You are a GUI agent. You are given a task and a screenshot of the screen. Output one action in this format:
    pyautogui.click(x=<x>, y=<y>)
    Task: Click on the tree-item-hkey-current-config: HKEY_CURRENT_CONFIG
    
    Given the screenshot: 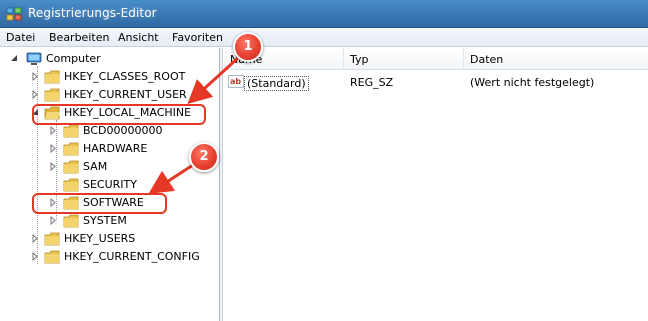 What is the action you would take?
    pyautogui.click(x=110, y=257)
    